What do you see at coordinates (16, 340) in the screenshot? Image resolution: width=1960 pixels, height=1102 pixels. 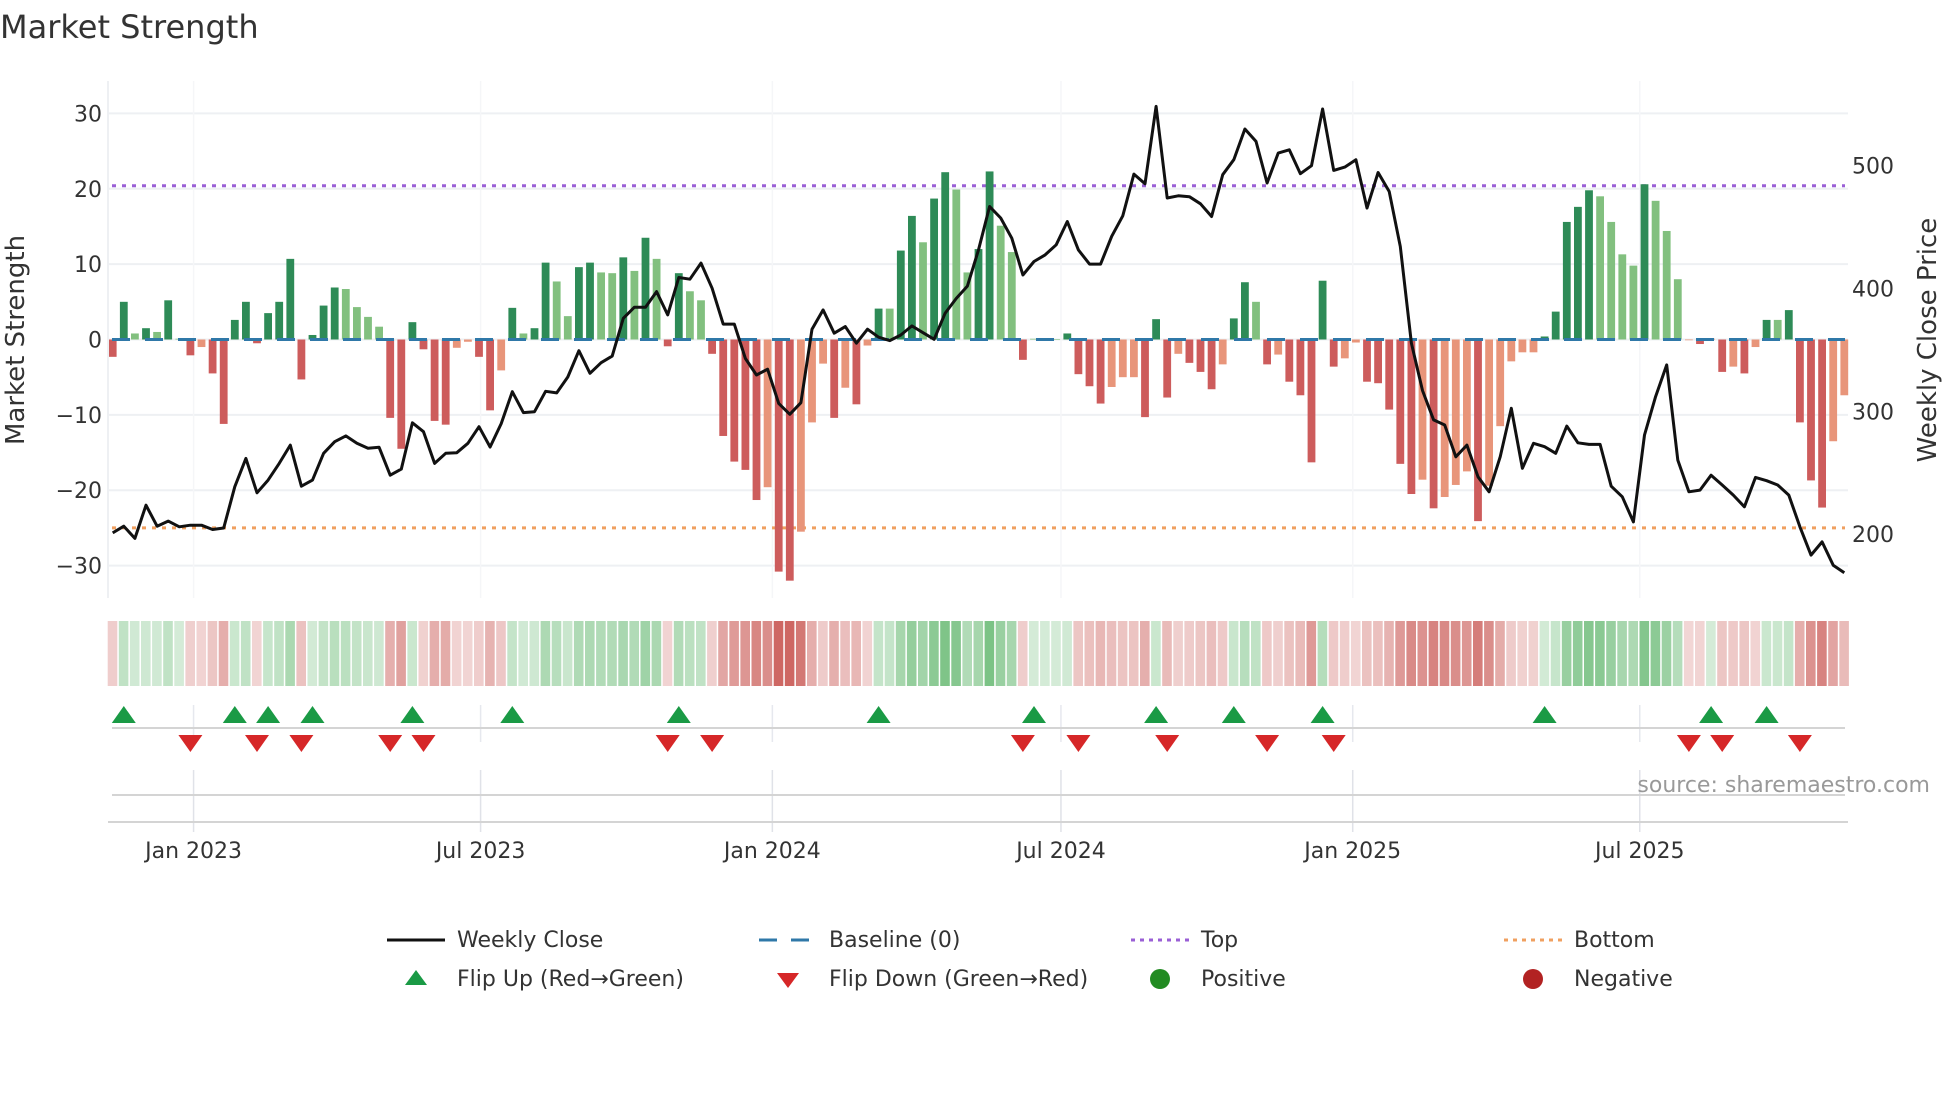 I see `left-axis-title: Market Strength` at bounding box center [16, 340].